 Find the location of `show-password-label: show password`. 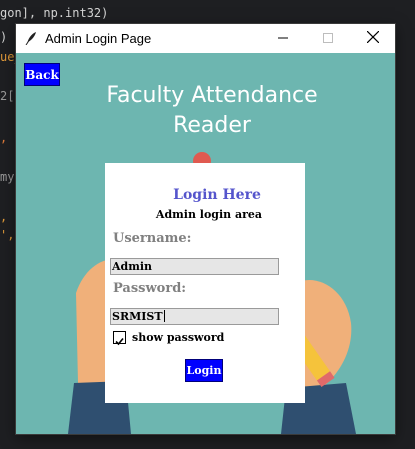

show-password-label: show password is located at coordinates (178, 337).